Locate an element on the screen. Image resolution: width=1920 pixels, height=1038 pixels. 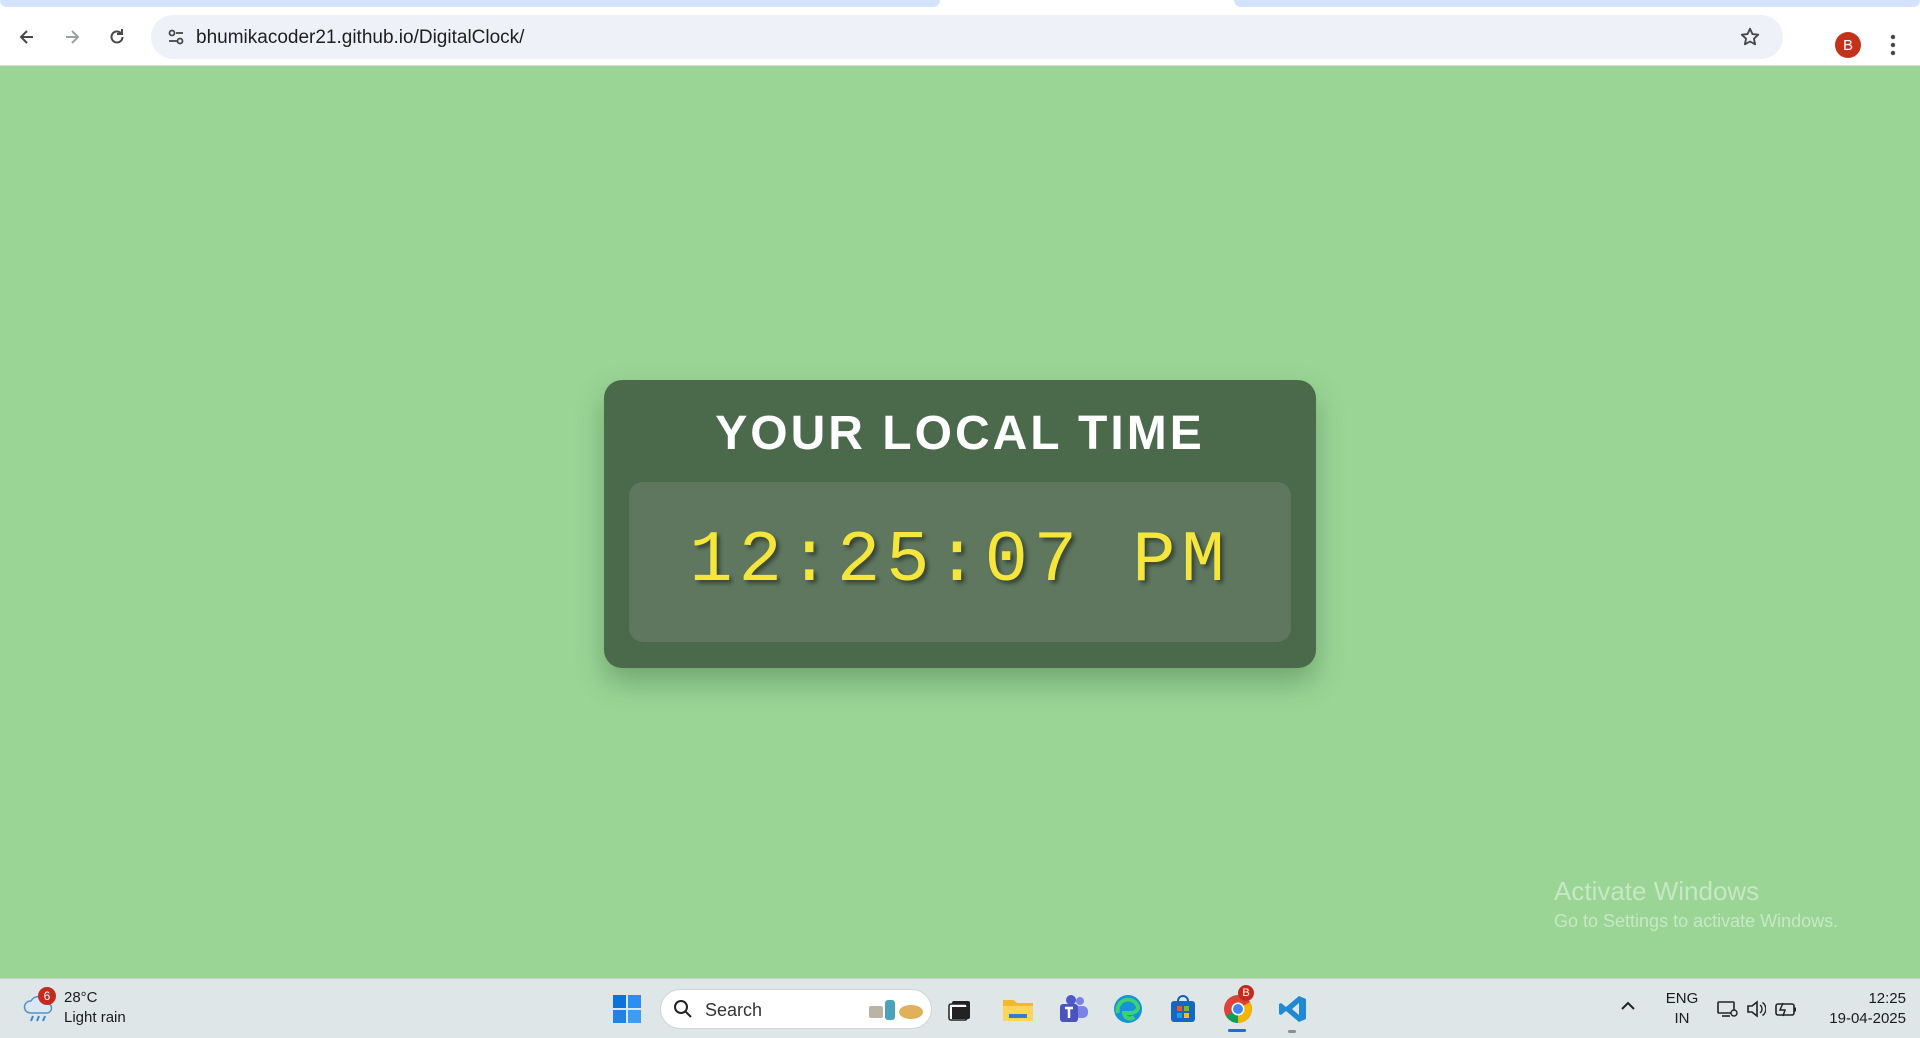
folder-icon is located at coordinates (1018, 1010).